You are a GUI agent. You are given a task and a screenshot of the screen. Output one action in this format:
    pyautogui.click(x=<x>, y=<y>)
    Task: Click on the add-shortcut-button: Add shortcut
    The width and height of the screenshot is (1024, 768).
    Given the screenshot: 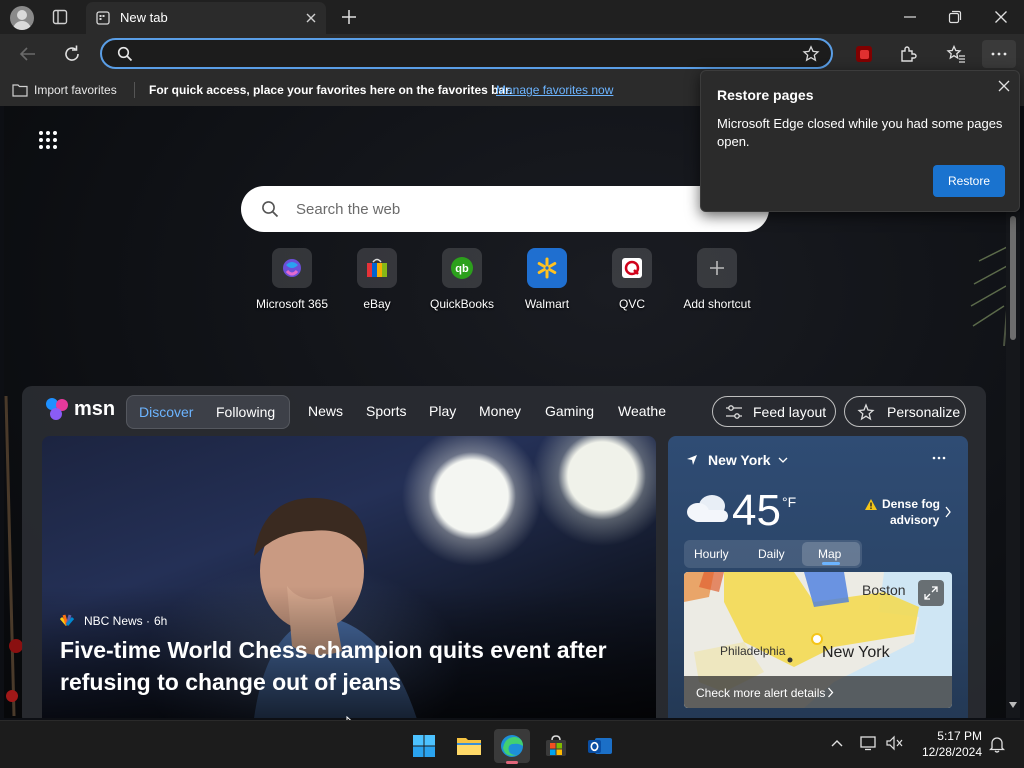 What is the action you would take?
    pyautogui.click(x=717, y=279)
    